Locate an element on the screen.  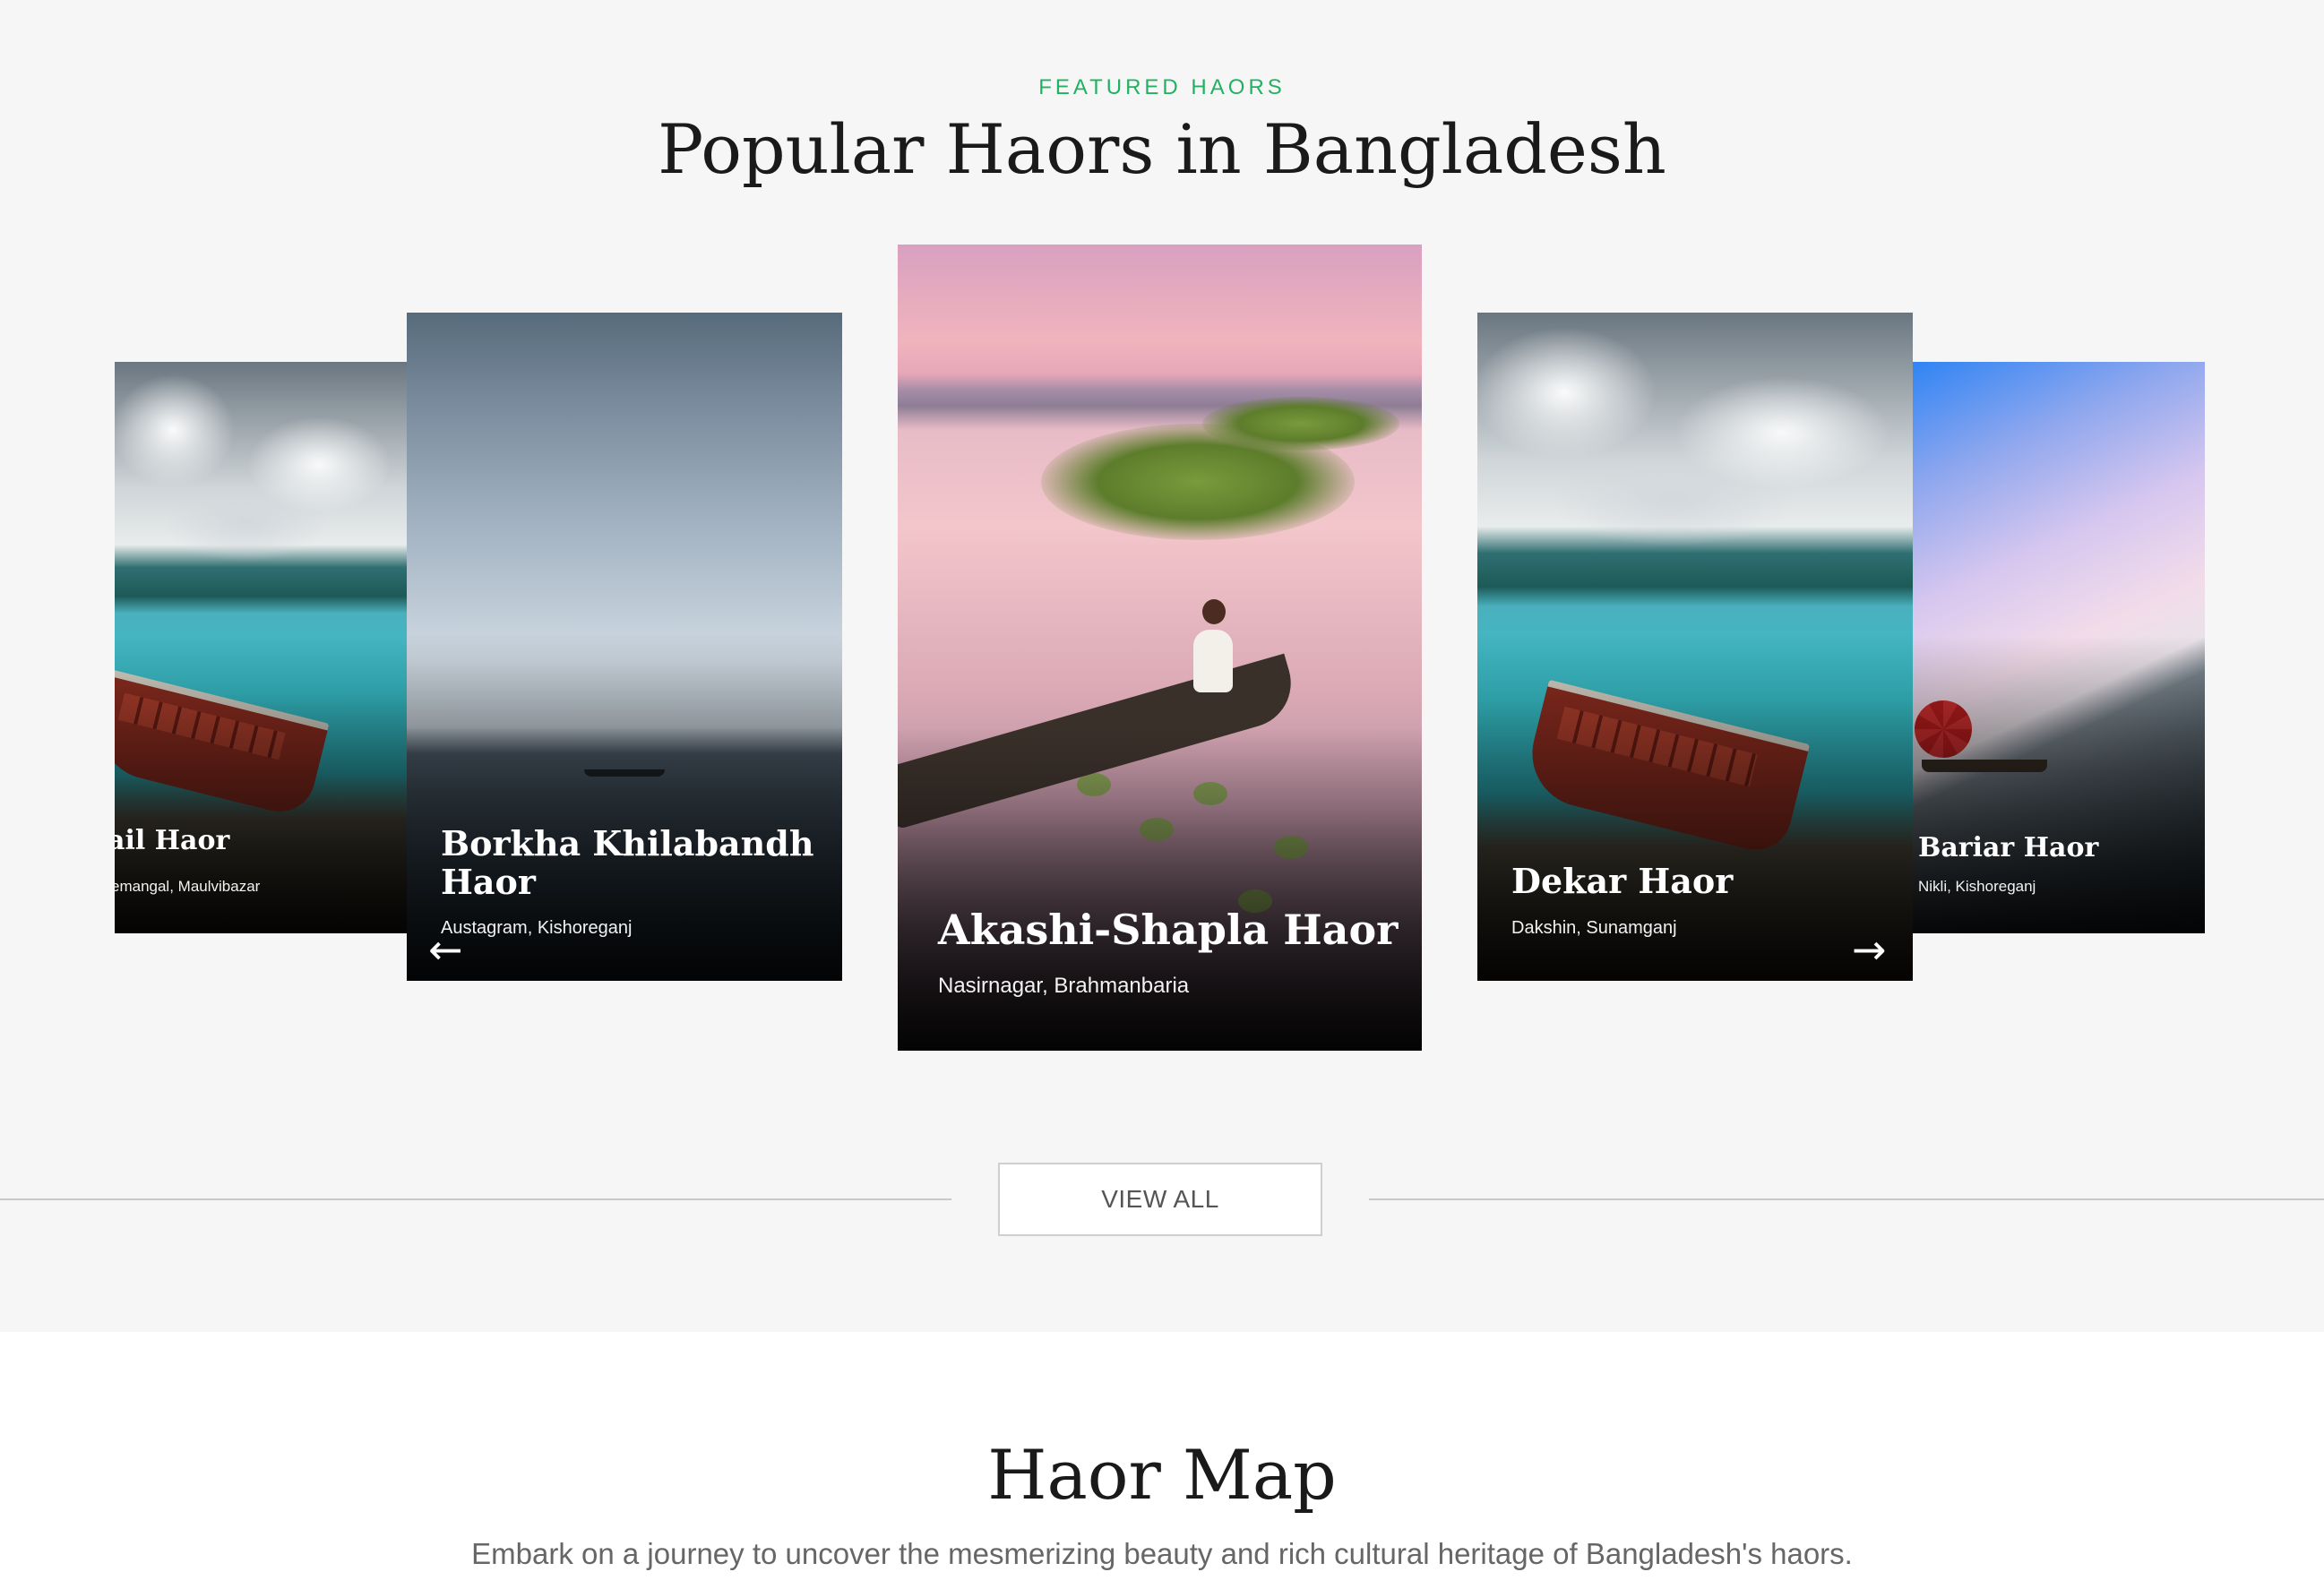
view-all-button: VIEW ALL is located at coordinates (1160, 1199).